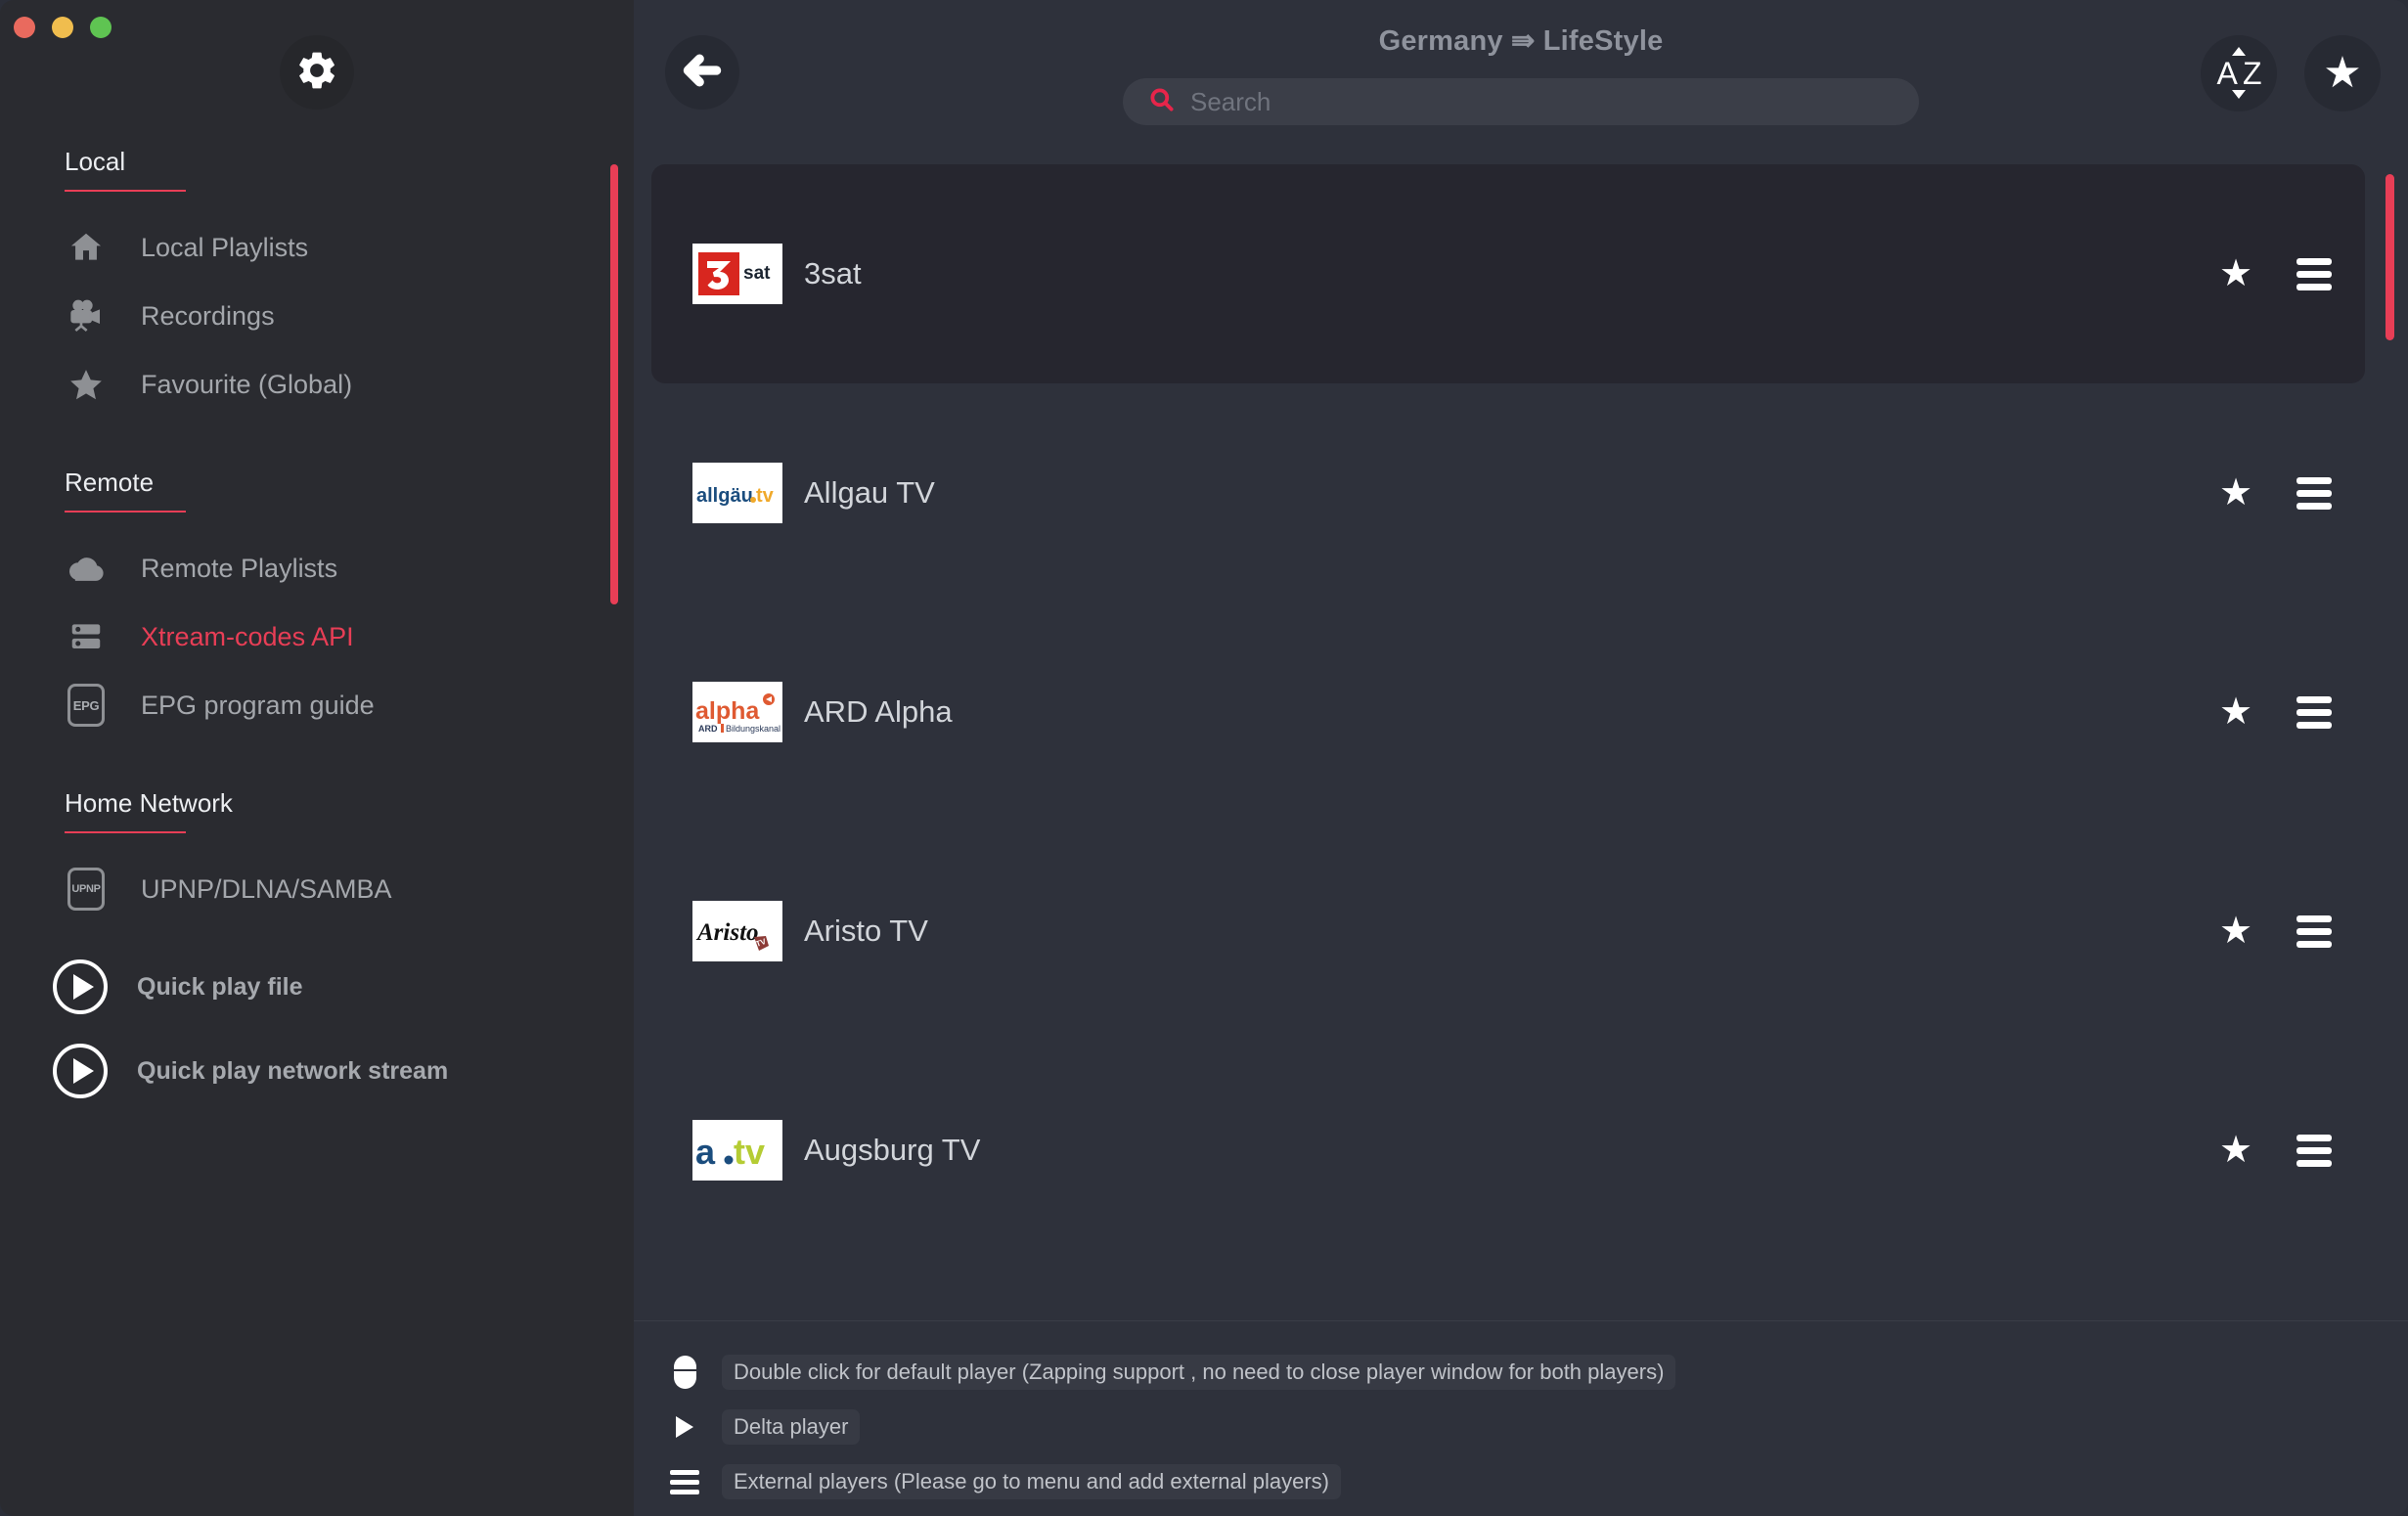 Image resolution: width=2408 pixels, height=1516 pixels. Describe the element at coordinates (1508, 492) in the screenshot. I see `table-row: allgäu tv Allgau TV ★` at that location.